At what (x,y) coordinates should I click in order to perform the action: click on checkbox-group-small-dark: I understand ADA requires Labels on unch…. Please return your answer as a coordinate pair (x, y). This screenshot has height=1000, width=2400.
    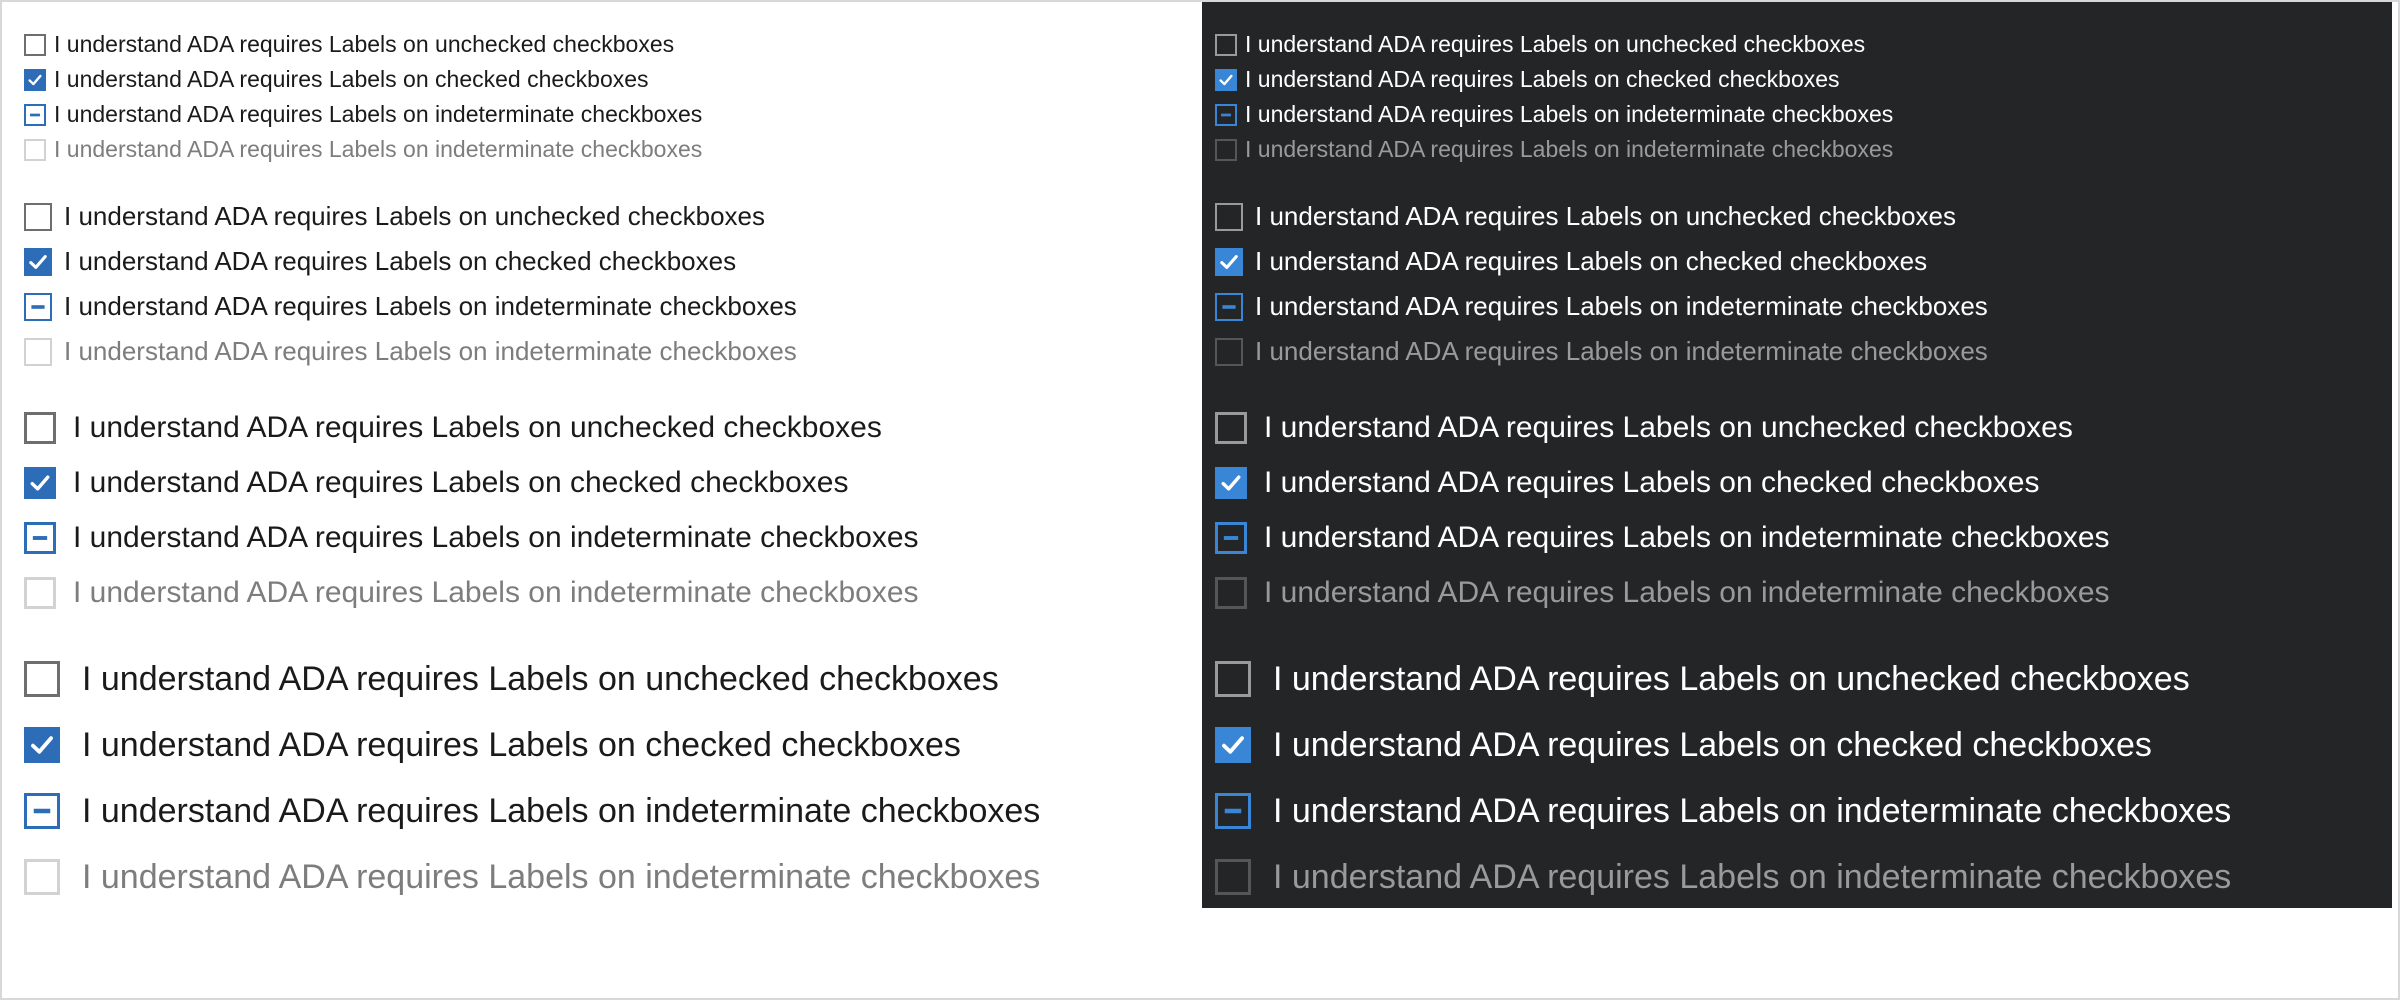
    Looking at the image, I should click on (1797, 97).